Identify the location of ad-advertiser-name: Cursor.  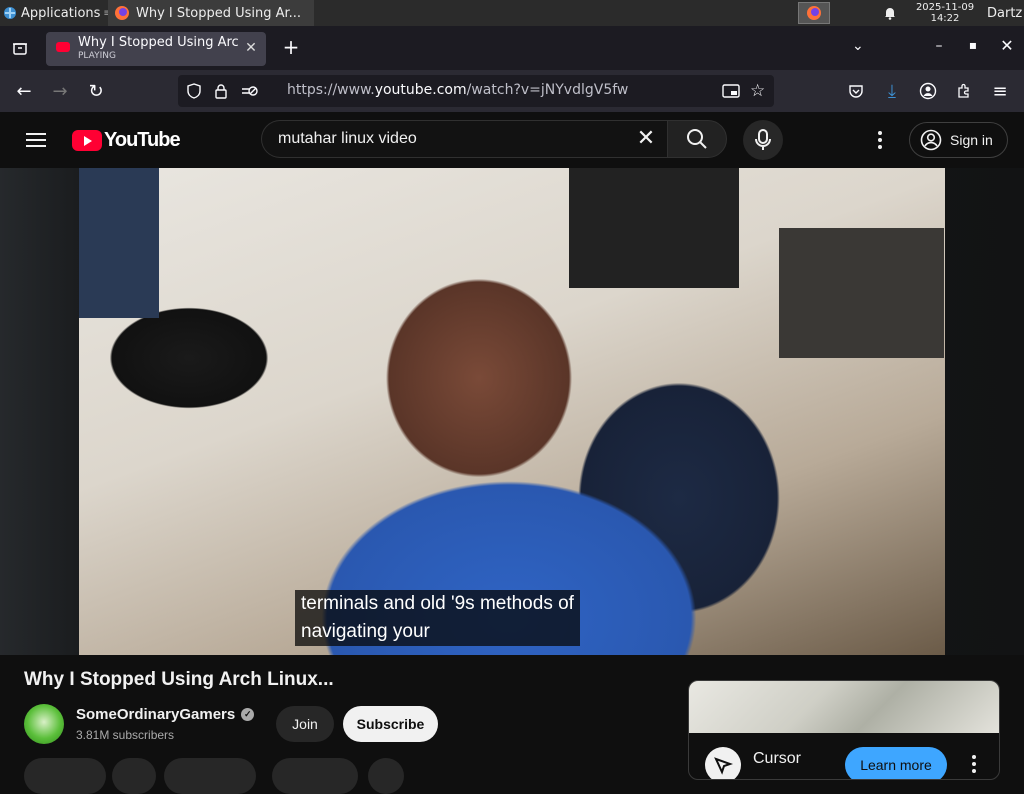
(777, 759).